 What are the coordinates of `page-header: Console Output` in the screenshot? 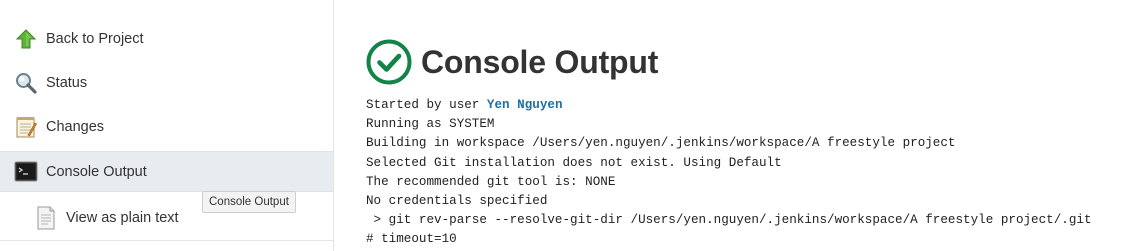 It's located at (512, 62).